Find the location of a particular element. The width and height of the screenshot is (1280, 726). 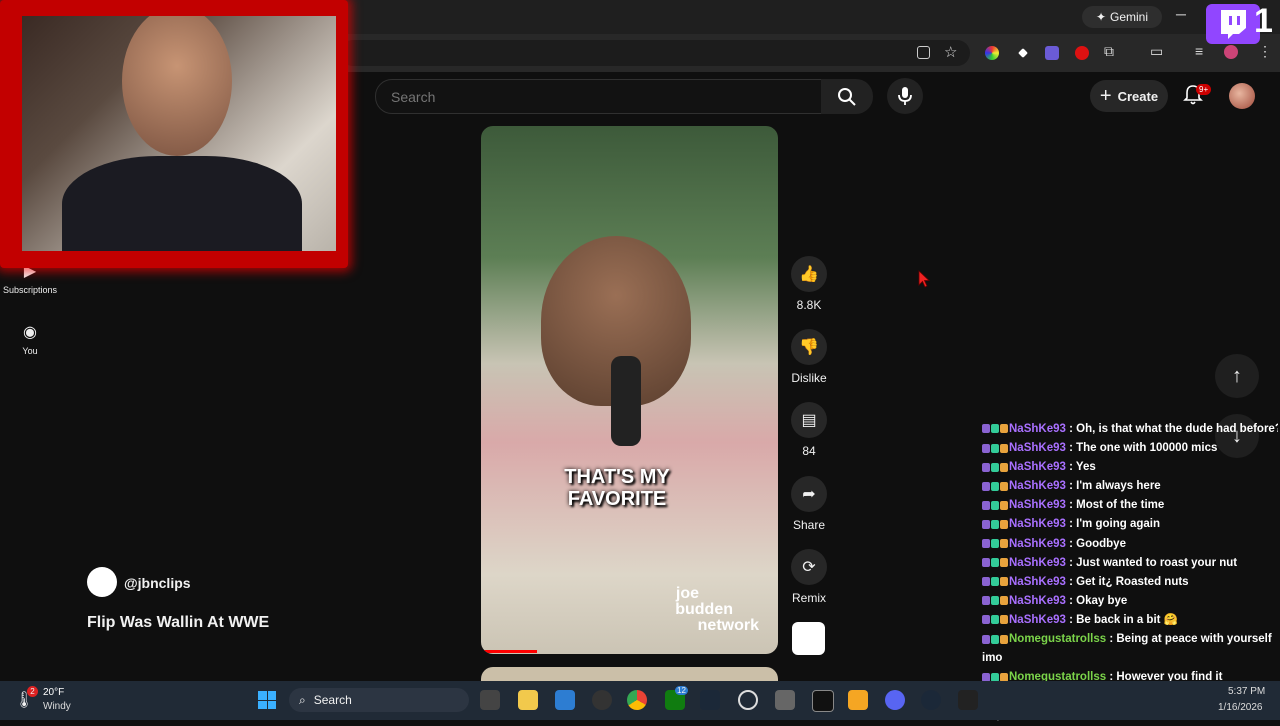

chat-message: imo is located at coordinates (1130, 658).